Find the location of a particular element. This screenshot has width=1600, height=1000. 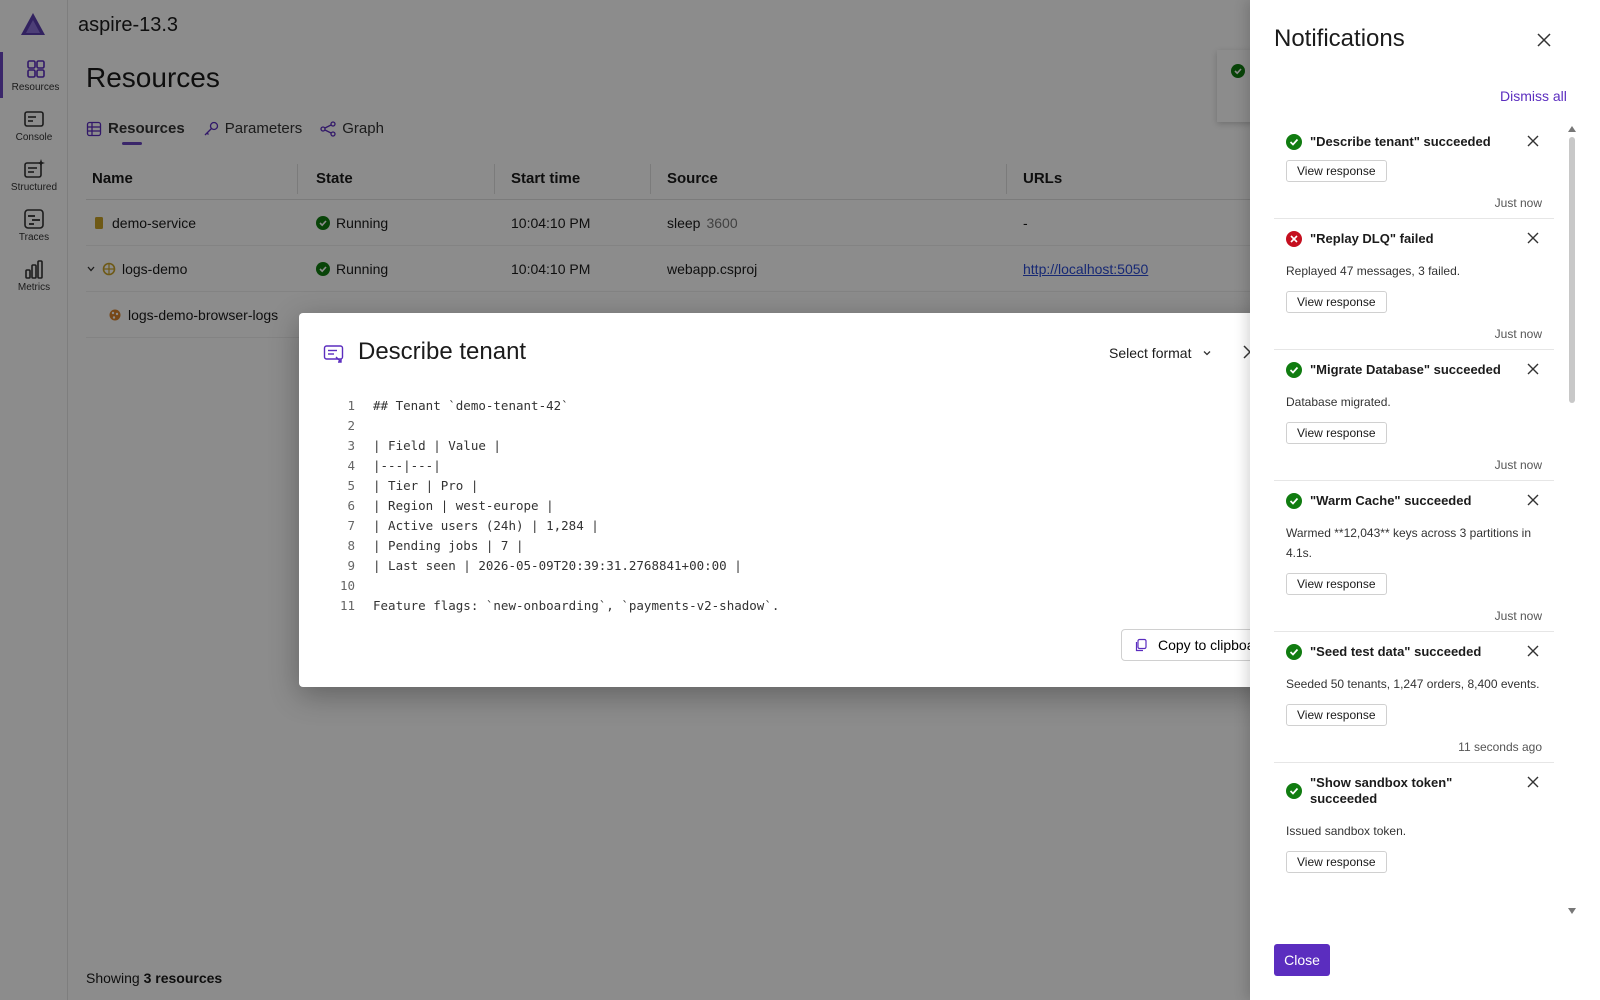

close-icon is located at coordinates (1544, 40).